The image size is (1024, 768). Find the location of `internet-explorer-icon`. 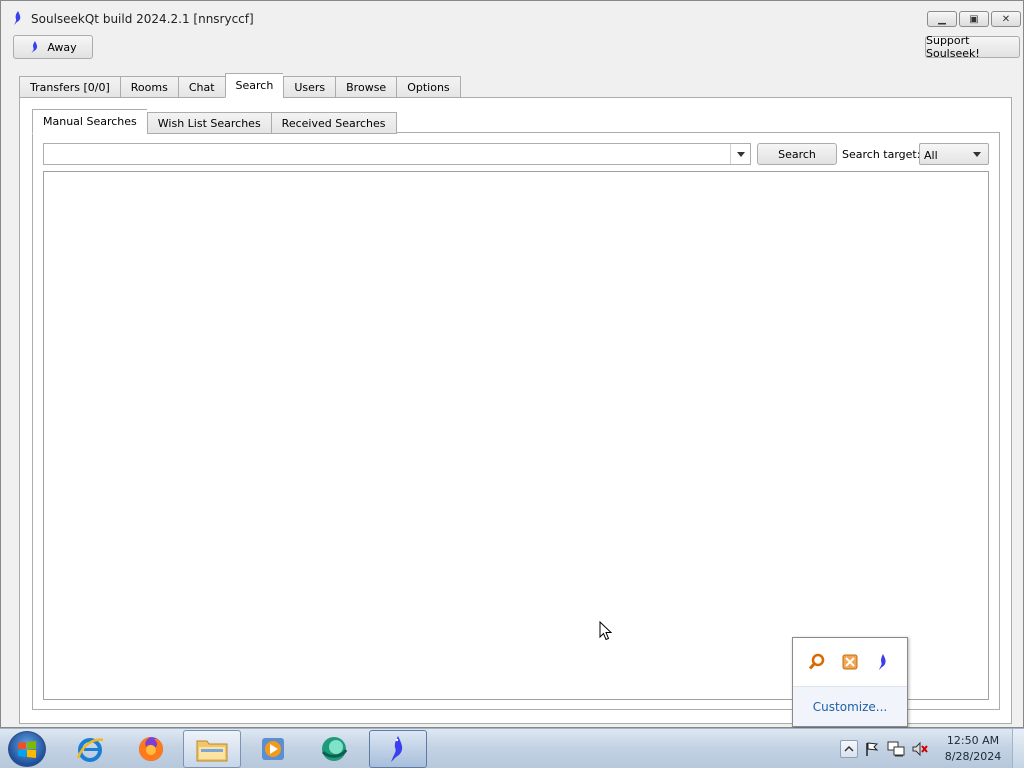

internet-explorer-icon is located at coordinates (90, 749).